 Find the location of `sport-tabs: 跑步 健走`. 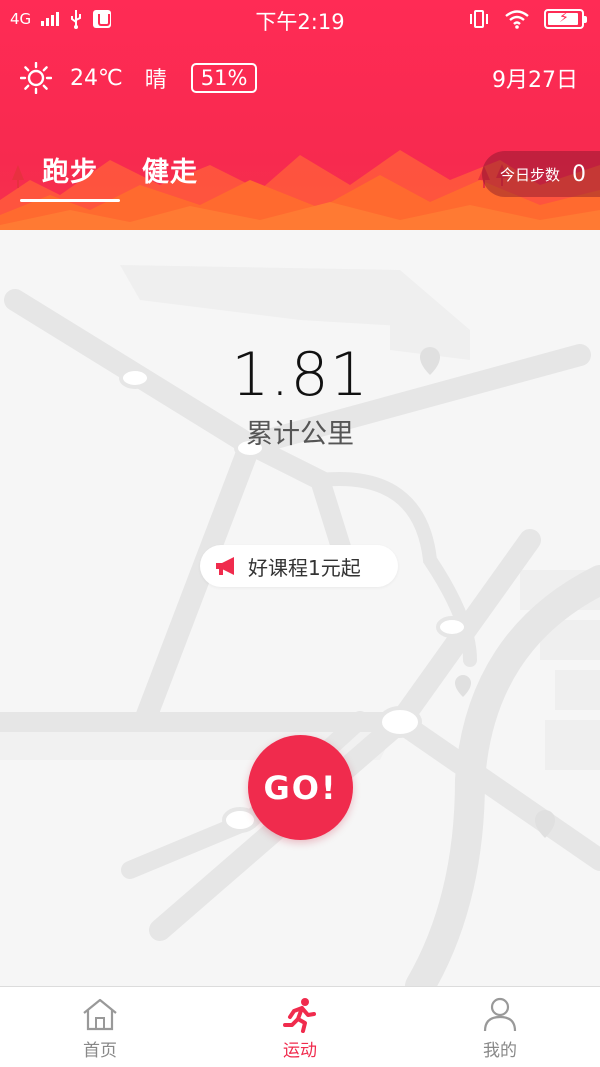

sport-tabs: 跑步 健走 is located at coordinates (120, 169).